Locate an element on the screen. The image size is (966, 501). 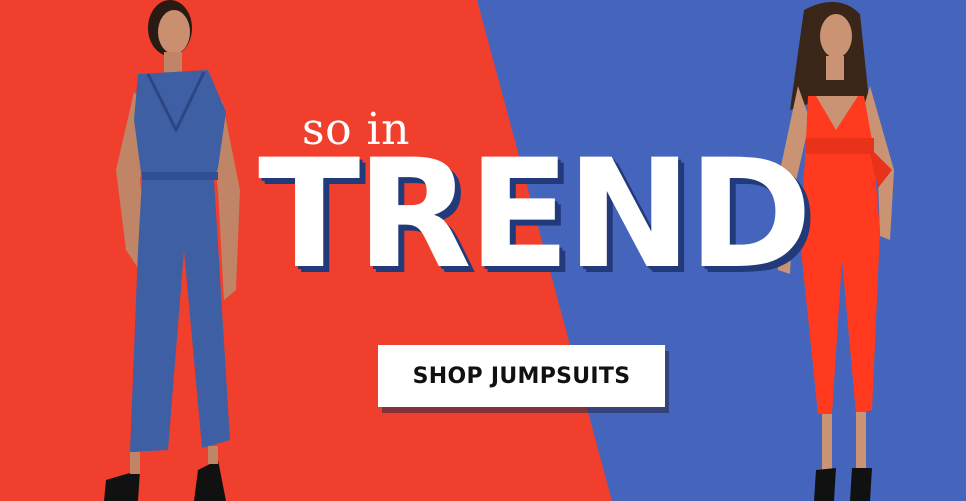
shop-jumpsuits-button: SHOP JUMPSUITS is located at coordinates (521, 376).